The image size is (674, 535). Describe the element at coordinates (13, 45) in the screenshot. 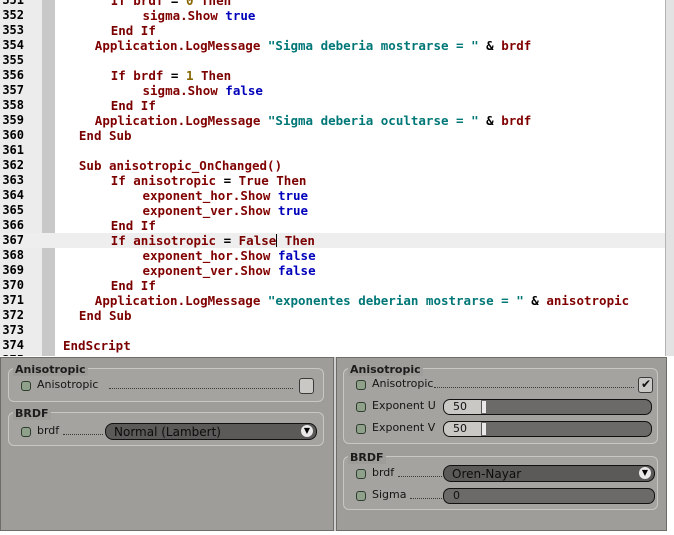

I see `line-number: 354` at that location.